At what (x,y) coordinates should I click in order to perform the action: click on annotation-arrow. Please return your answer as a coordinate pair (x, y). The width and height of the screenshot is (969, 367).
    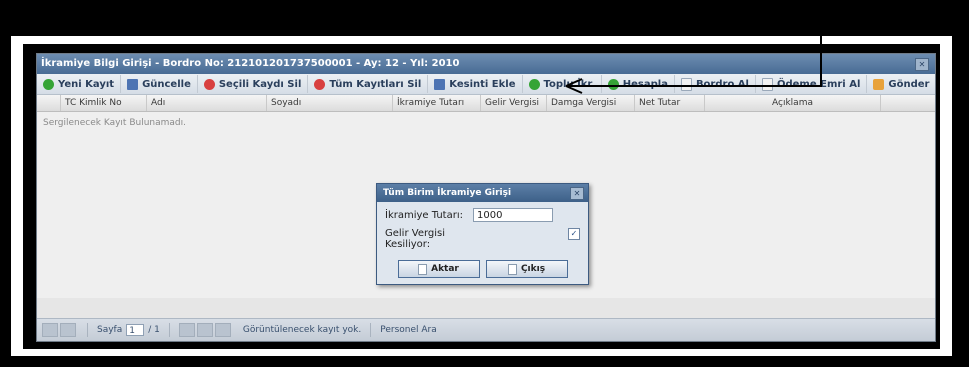
    Looking at the image, I should click on (693, 47).